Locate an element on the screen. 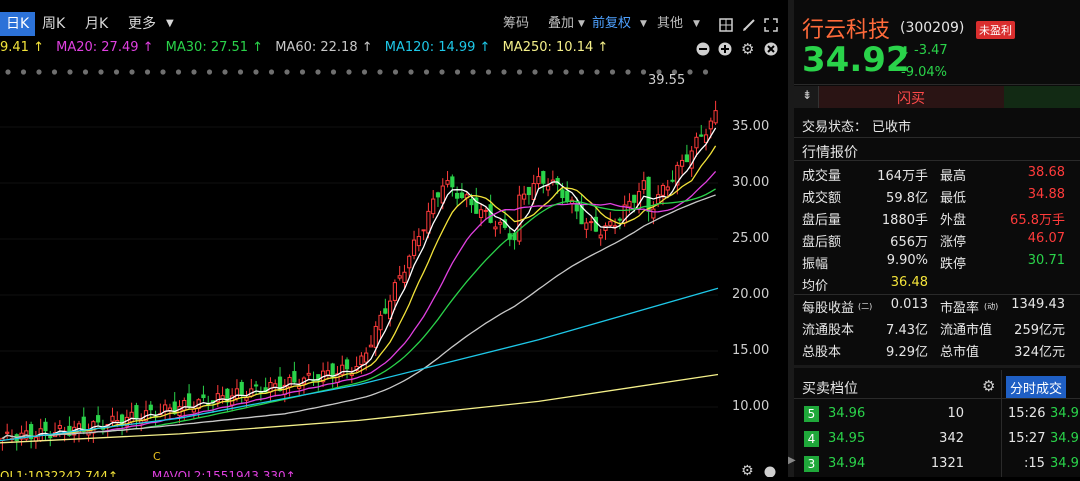 Image resolution: width=1080 pixels, height=481 pixels. row-label: 流通股本 is located at coordinates (828, 330).